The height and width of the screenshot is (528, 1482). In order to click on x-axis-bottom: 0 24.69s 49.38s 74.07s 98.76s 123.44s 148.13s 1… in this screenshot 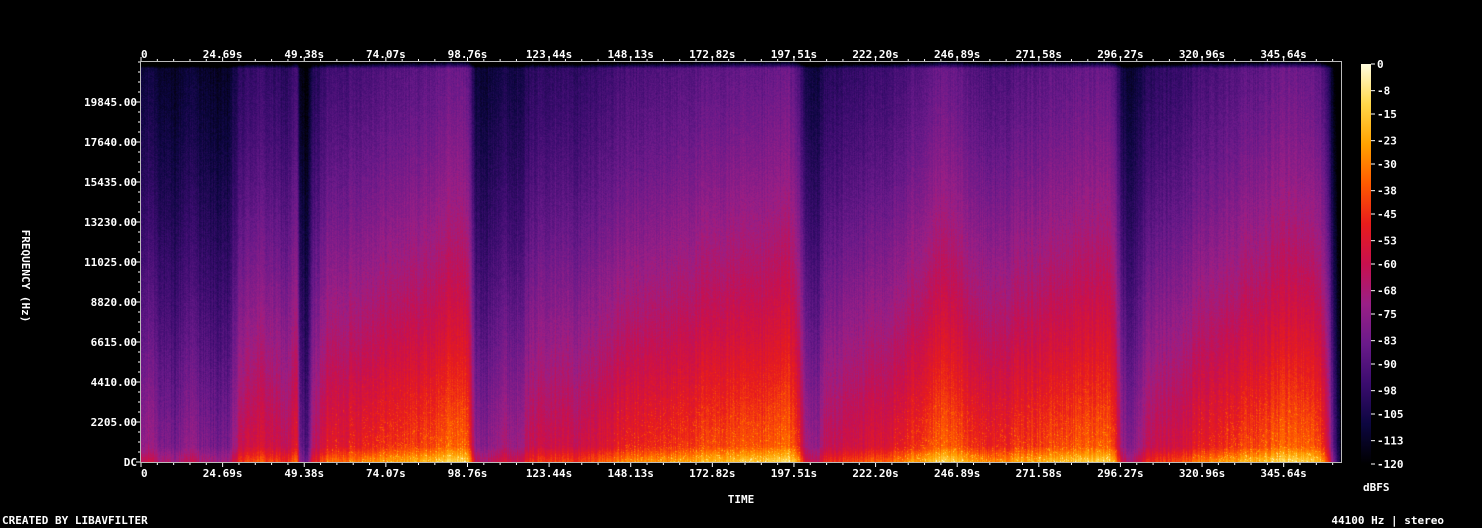, I will do `click(737, 471)`.